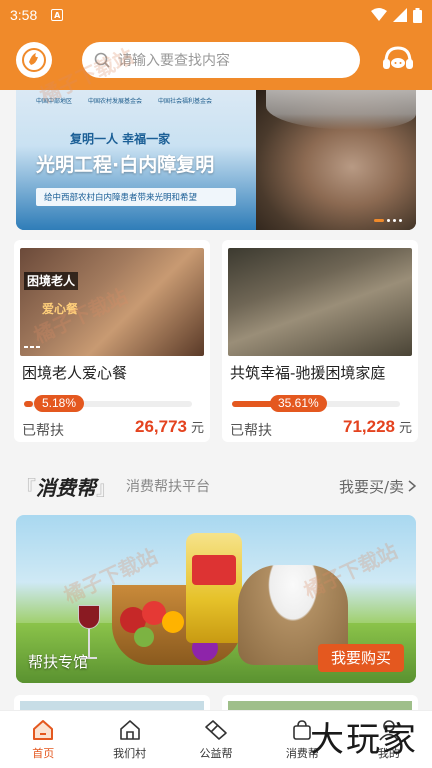 The image size is (432, 768). Describe the element at coordinates (106, 487) in the screenshot. I see `quote-mark: 』` at that location.